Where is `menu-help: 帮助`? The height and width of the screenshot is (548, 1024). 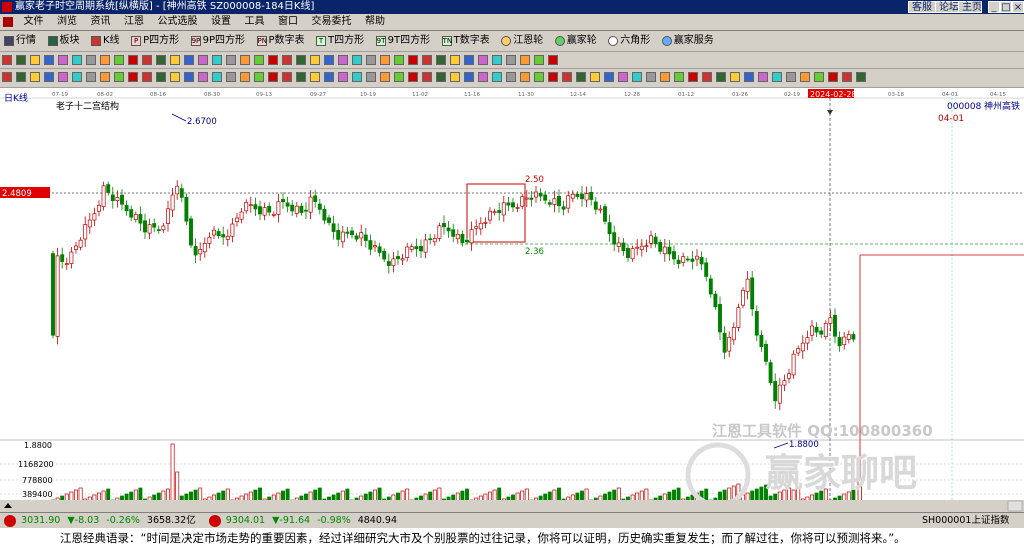
menu-help: 帮助 is located at coordinates (375, 22).